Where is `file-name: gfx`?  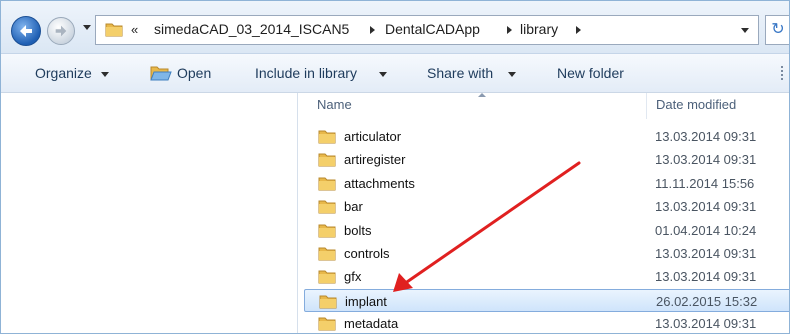
file-name: gfx is located at coordinates (353, 276).